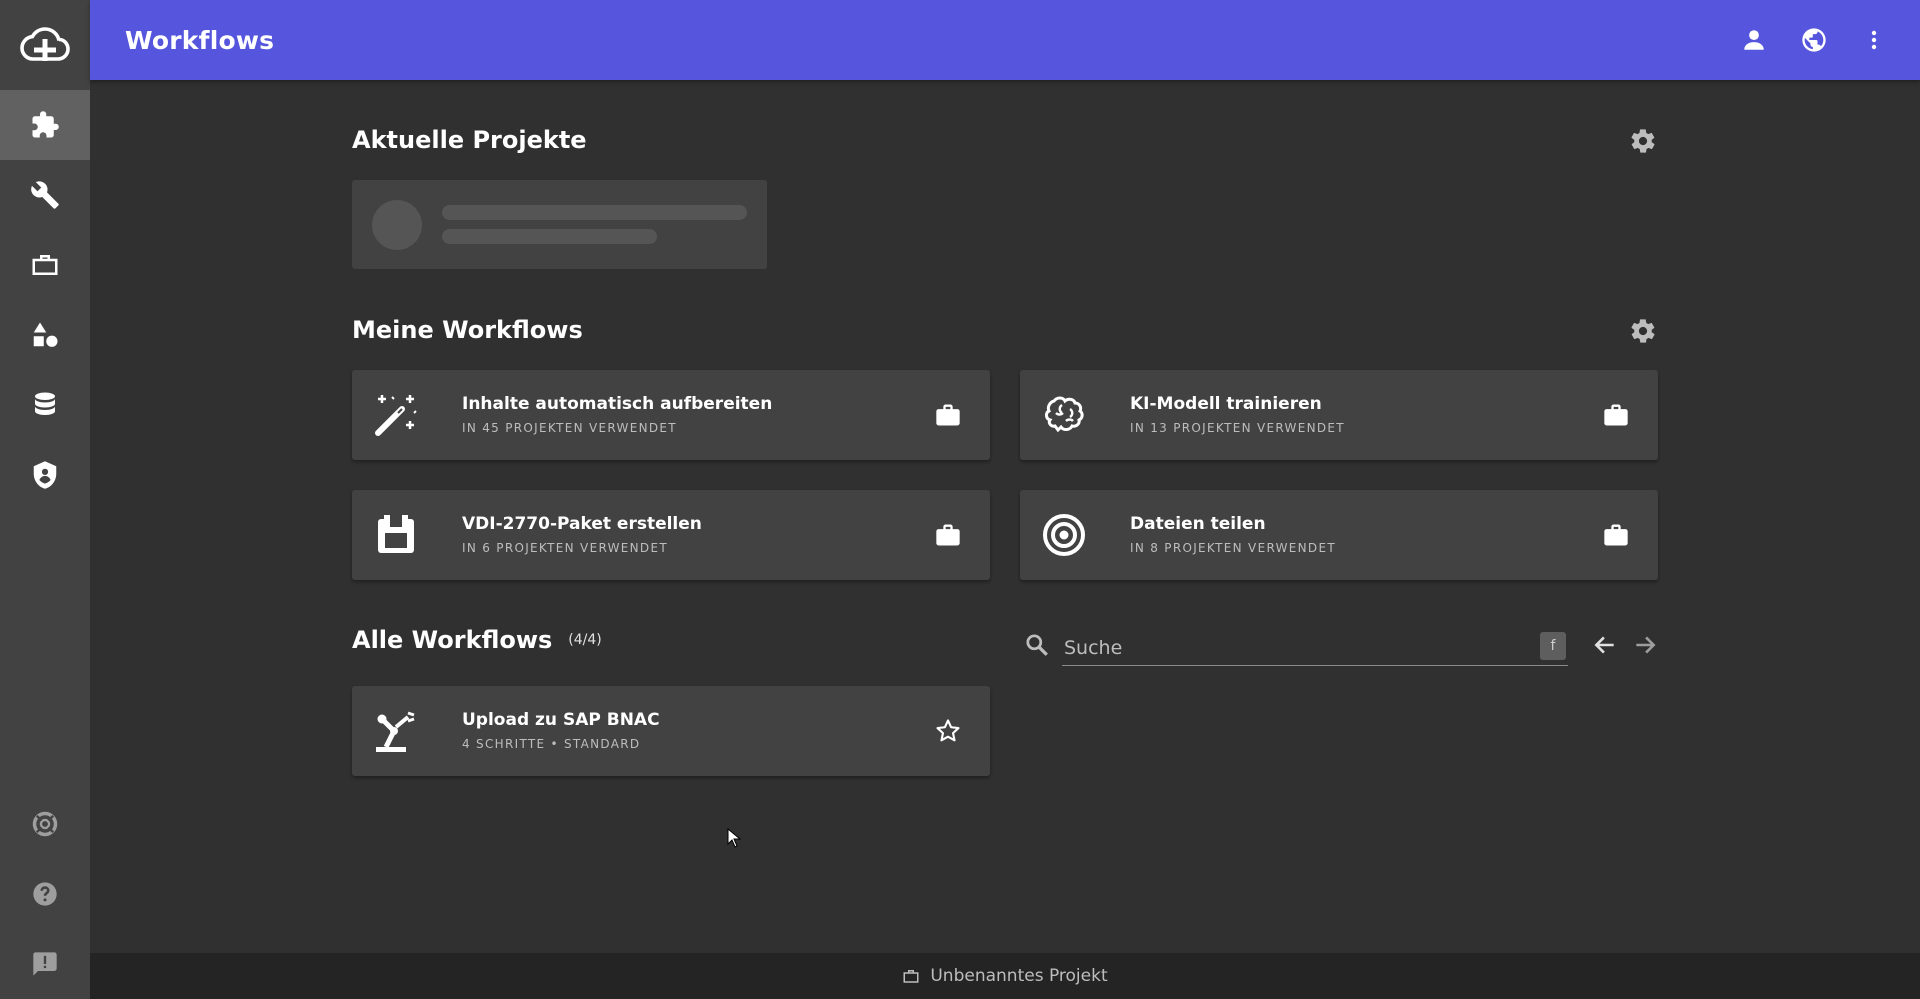 The image size is (1920, 999). I want to click on sidebar-bottom, so click(45, 894).